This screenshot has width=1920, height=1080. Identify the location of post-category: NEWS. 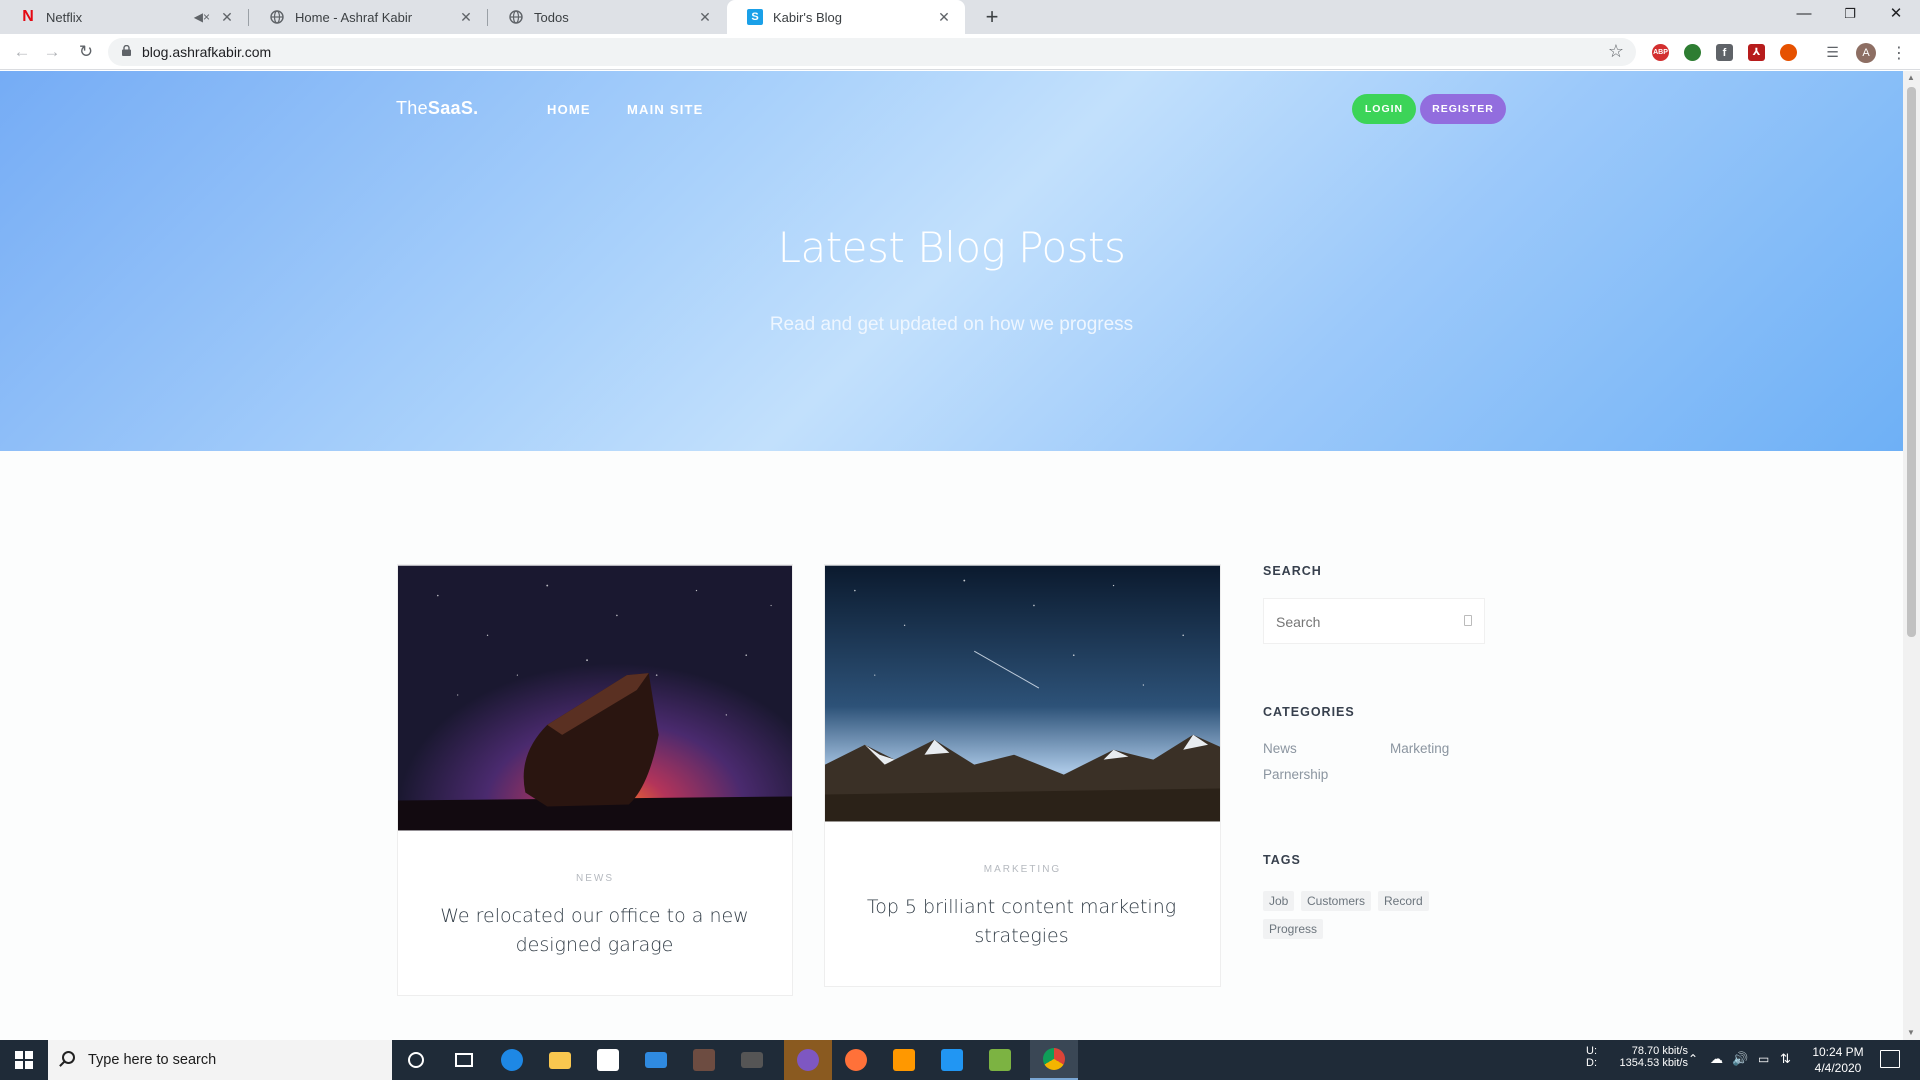
(595, 878).